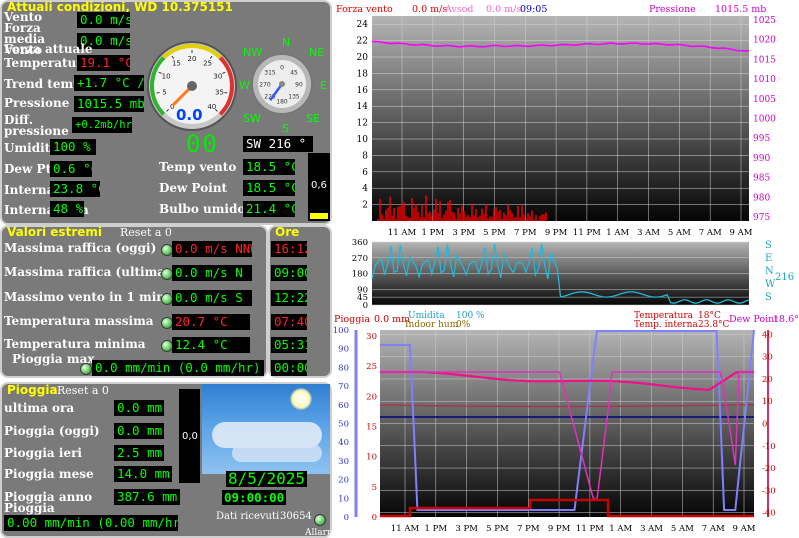  Describe the element at coordinates (299, 85) in the screenshot. I see `compass-degree-label: 90` at that location.